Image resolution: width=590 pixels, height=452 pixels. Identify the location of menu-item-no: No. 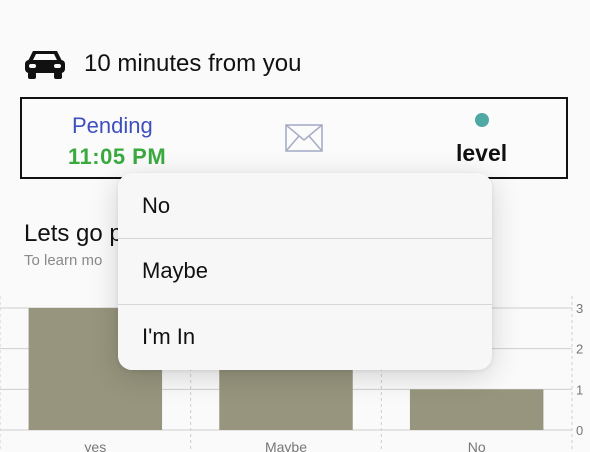
(305, 205).